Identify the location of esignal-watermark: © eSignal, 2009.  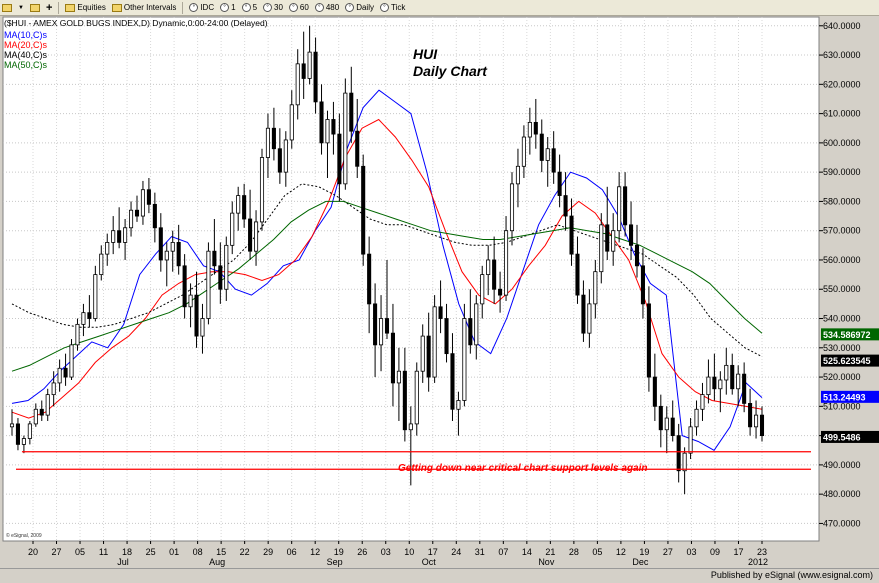
(24, 535).